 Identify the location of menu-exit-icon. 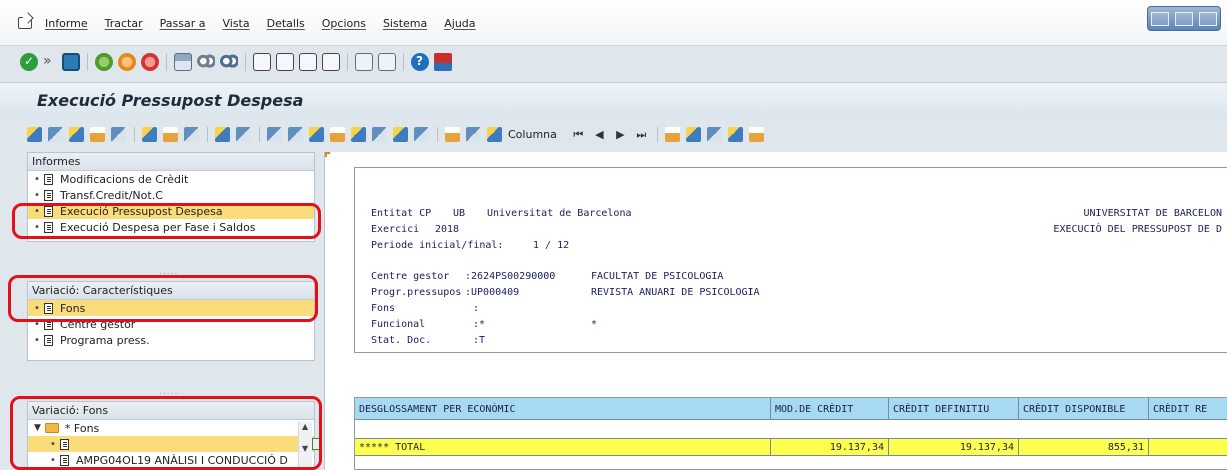
(25, 23).